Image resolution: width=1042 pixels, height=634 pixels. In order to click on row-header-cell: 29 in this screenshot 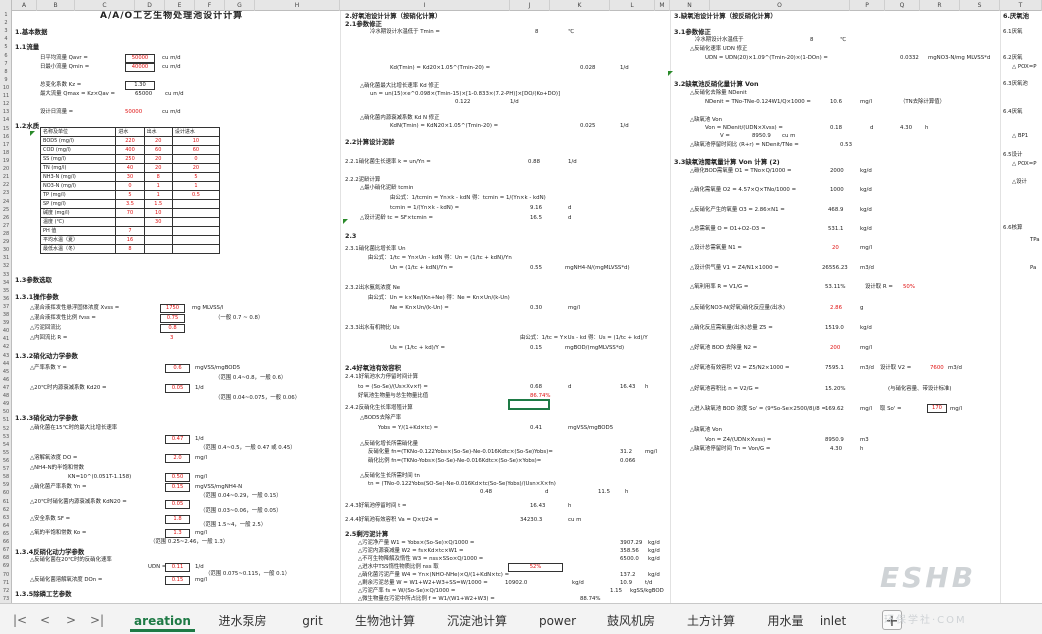, I will do `click(6, 242)`.